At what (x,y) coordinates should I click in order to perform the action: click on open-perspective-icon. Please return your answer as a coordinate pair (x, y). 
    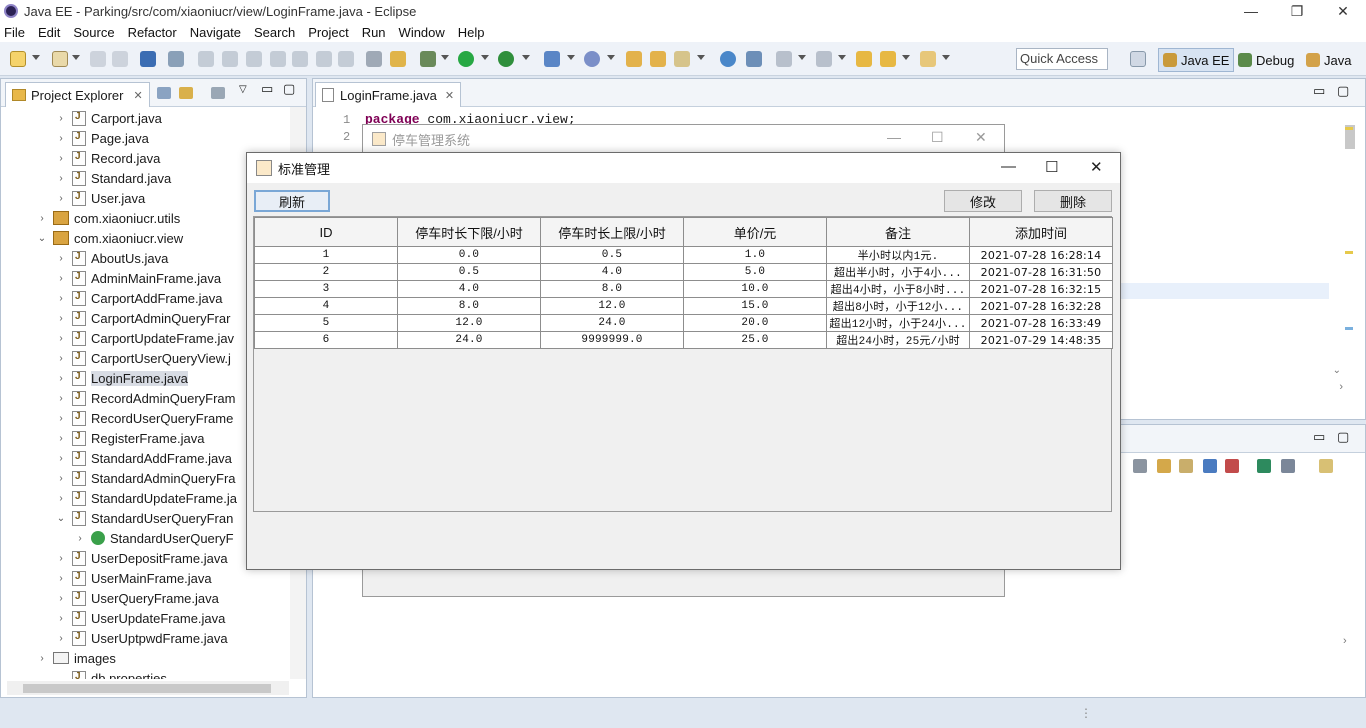
    Looking at the image, I should click on (1138, 59).